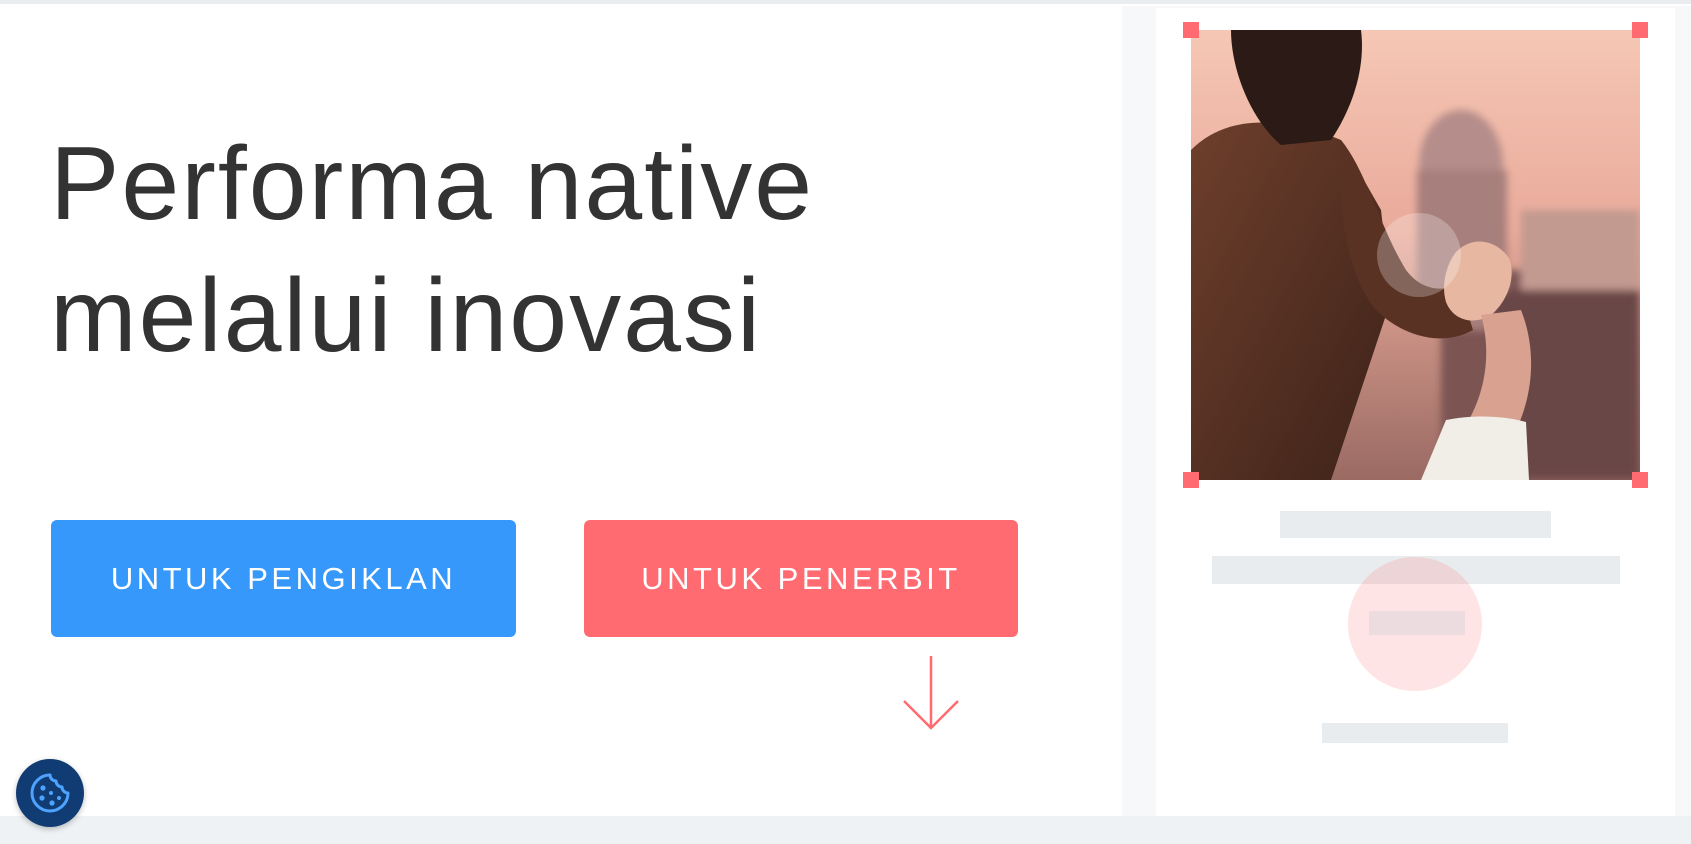 This screenshot has height=844, width=1691. I want to click on for-publishers-button: UNTUK PENERBIT, so click(801, 578).